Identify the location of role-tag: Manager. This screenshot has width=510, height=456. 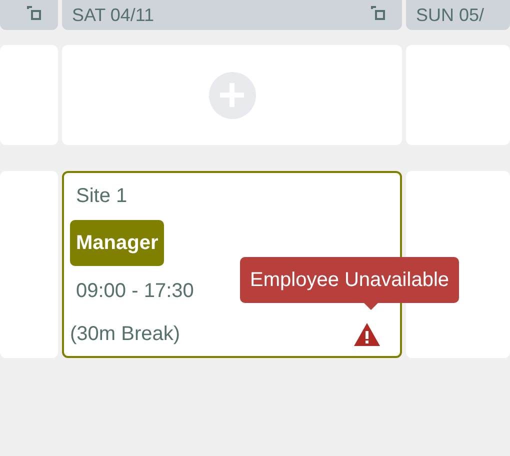
(117, 243).